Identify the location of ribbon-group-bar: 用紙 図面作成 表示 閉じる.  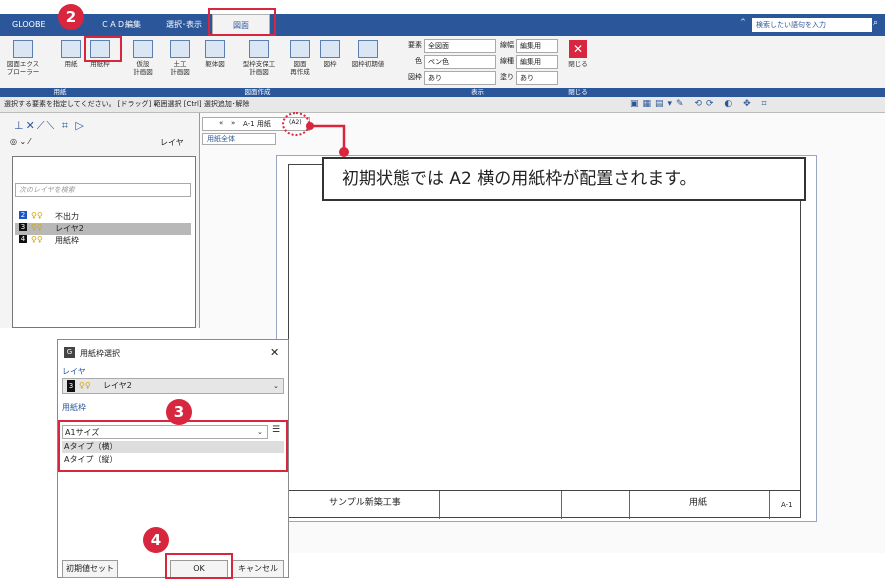
(442, 92).